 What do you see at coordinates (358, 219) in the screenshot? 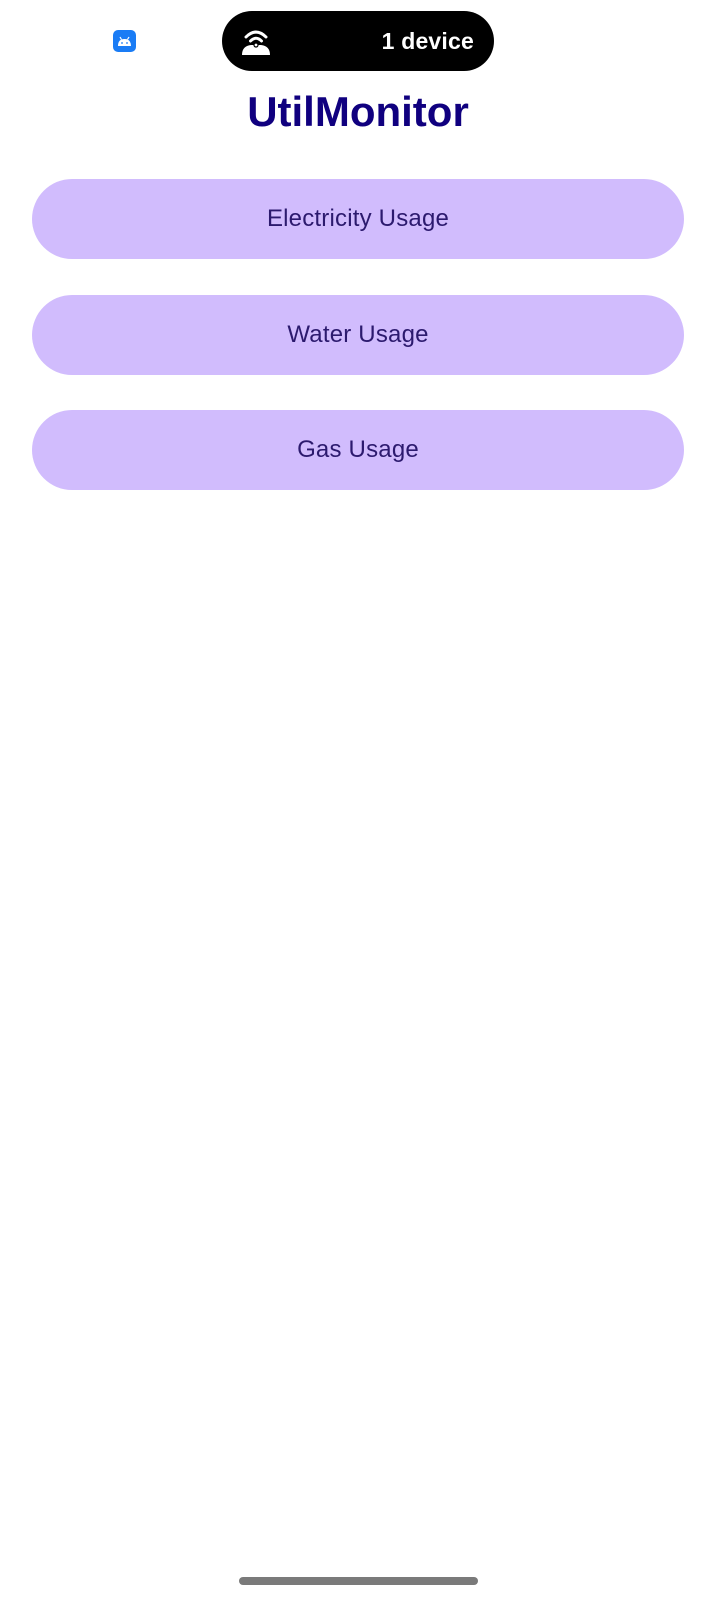
I see `electricity-usage-button: Electricity Usage` at bounding box center [358, 219].